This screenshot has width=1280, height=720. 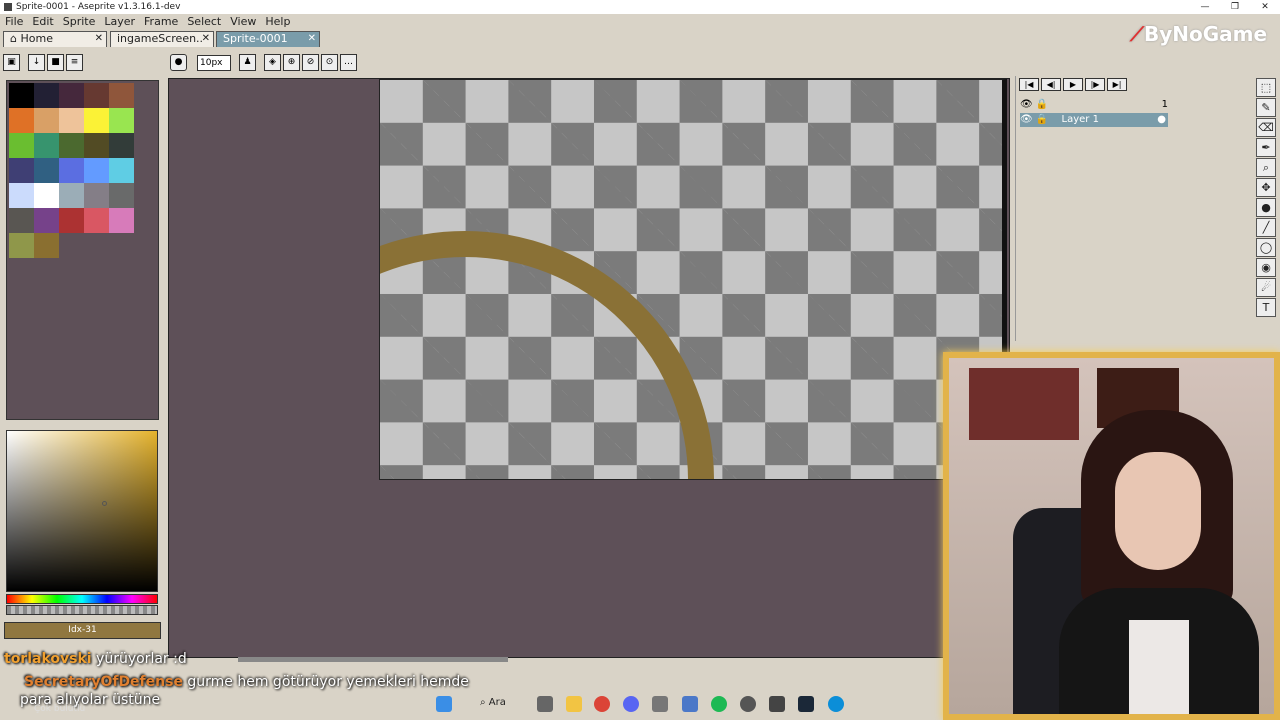 I want to click on blur-icon: ◉, so click(x=1266, y=267).